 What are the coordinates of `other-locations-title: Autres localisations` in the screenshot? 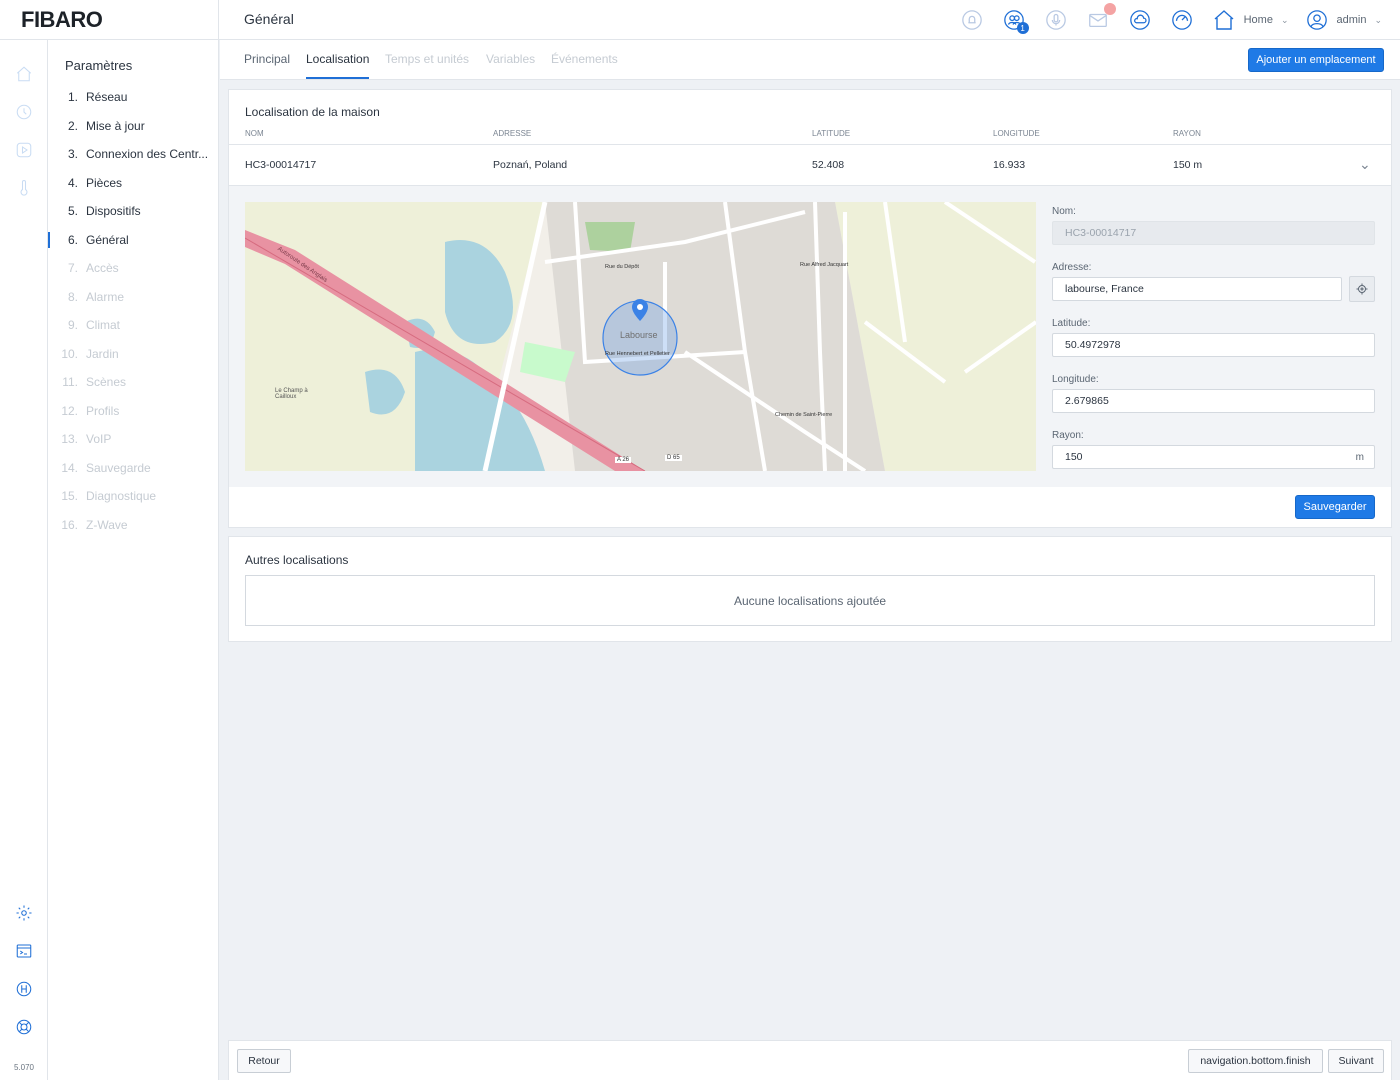 It's located at (297, 560).